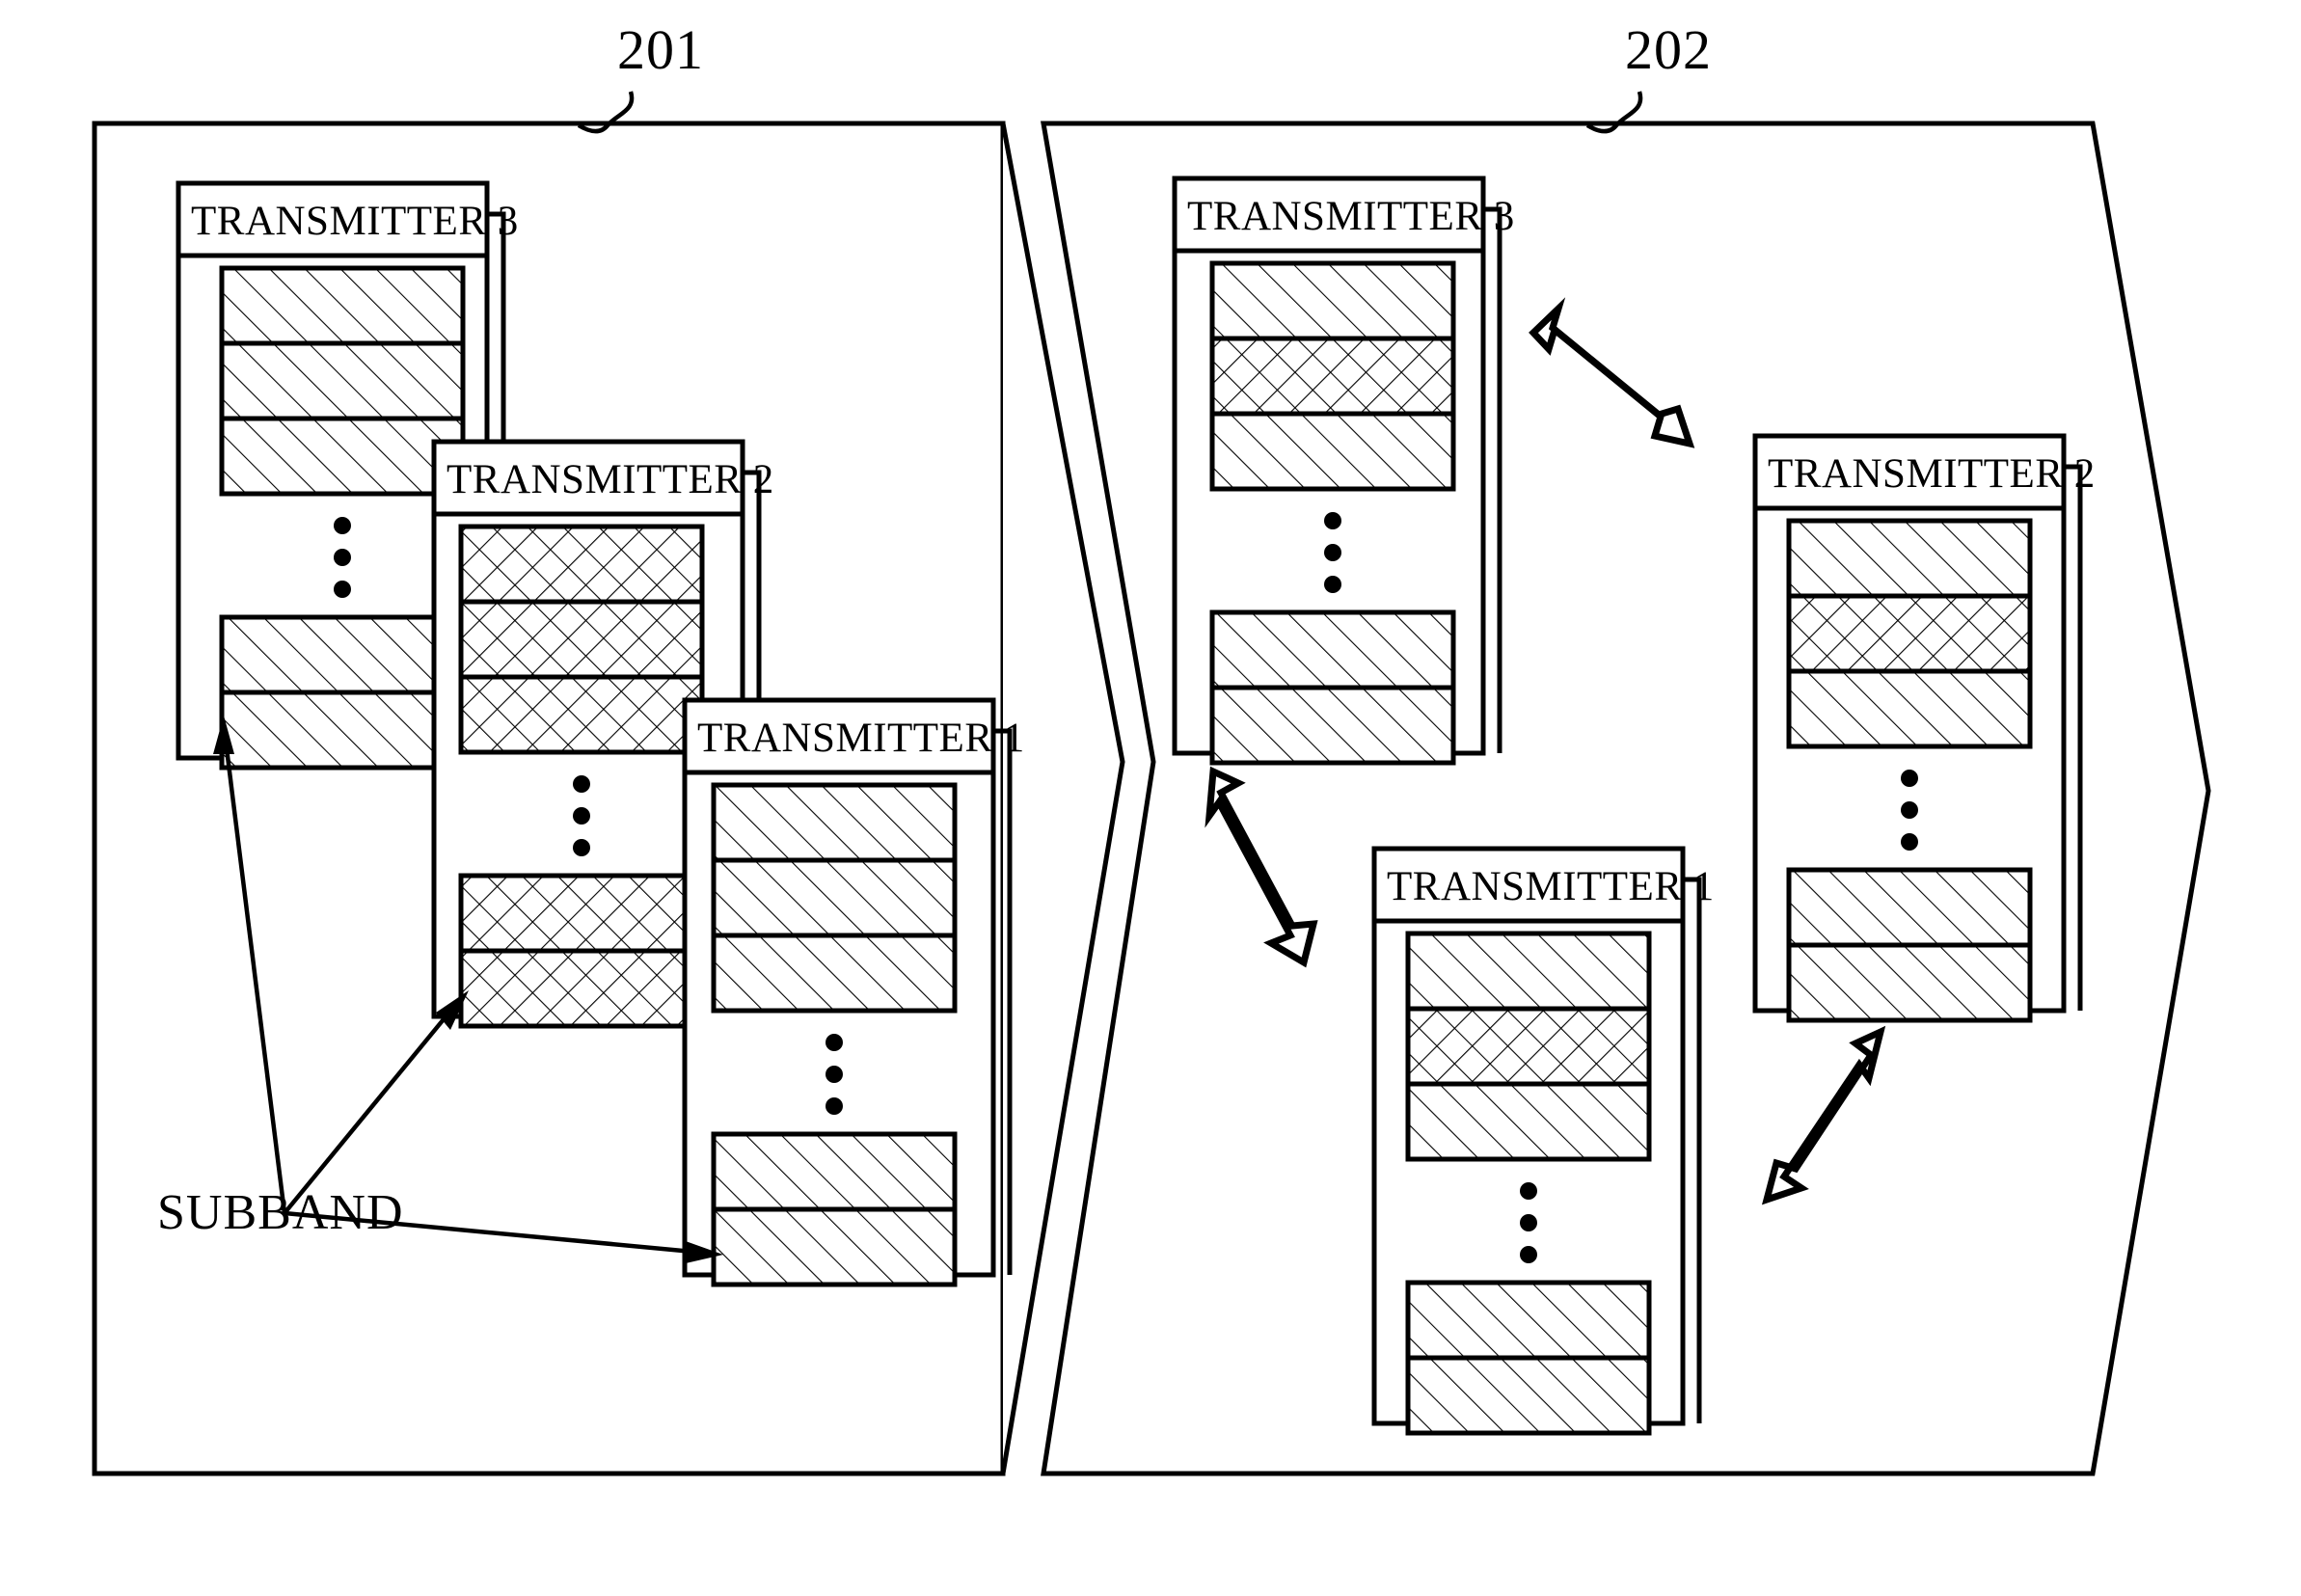 This screenshot has width=2301, height=1596. Describe the element at coordinates (1351, 216) in the screenshot. I see `right-tx3-label: TRANSMITTER 3` at that location.